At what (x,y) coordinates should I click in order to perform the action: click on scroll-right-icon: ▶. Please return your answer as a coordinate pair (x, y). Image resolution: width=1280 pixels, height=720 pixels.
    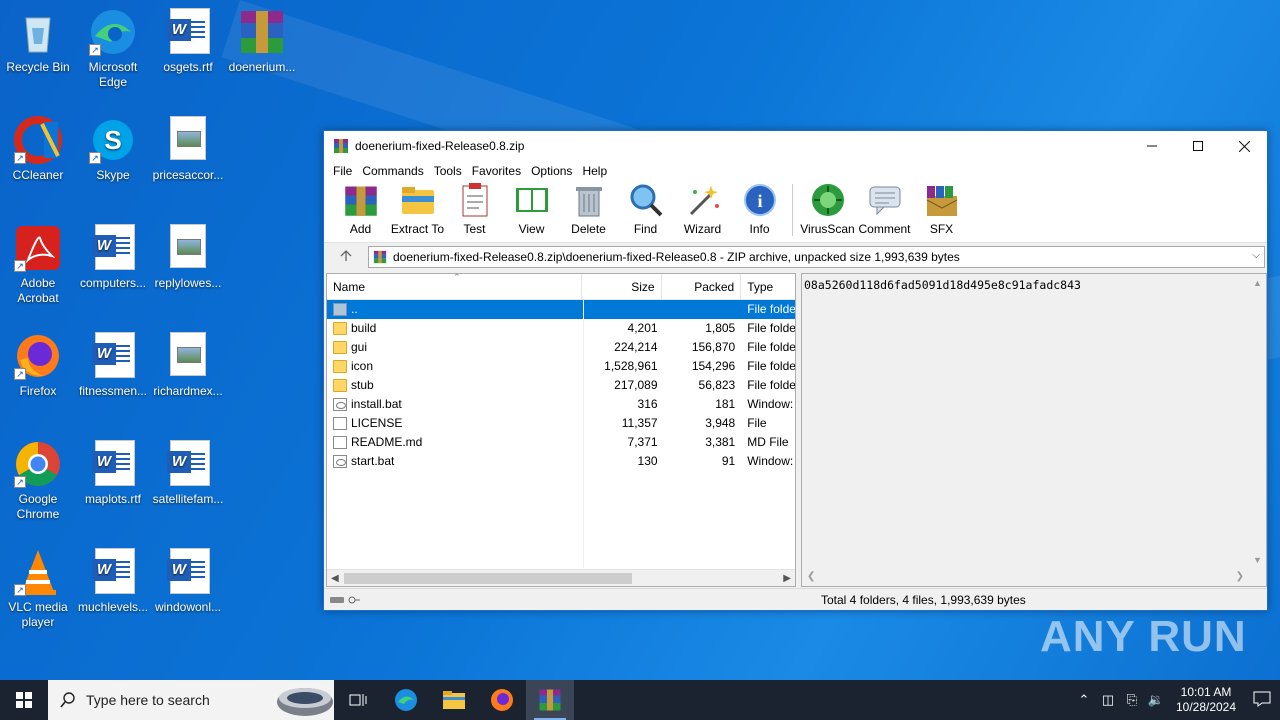
    Looking at the image, I should click on (787, 578).